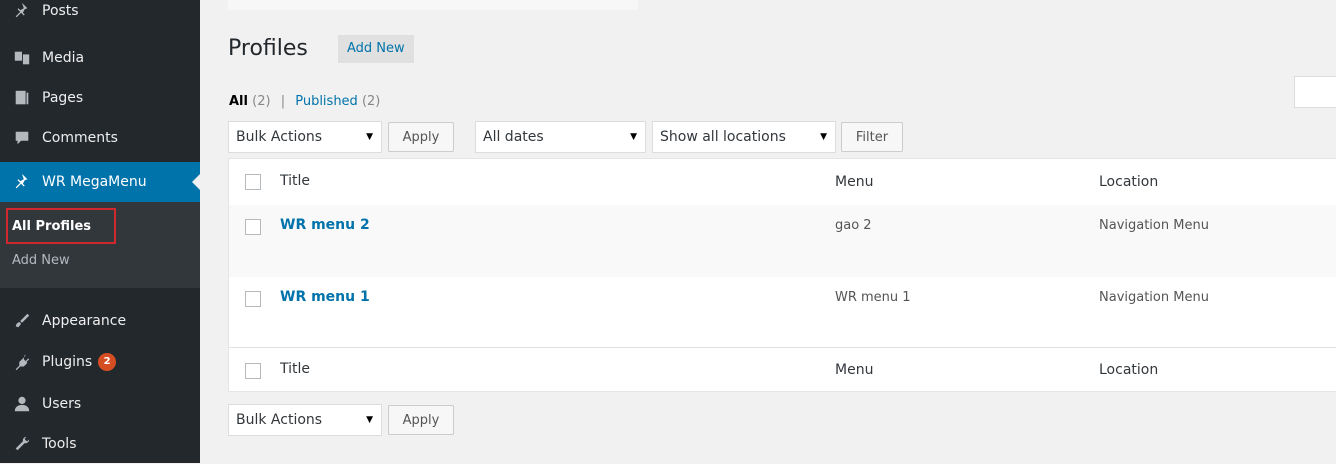 The image size is (1336, 464). What do you see at coordinates (854, 370) in the screenshot?
I see `column-footer-menu: Menu` at bounding box center [854, 370].